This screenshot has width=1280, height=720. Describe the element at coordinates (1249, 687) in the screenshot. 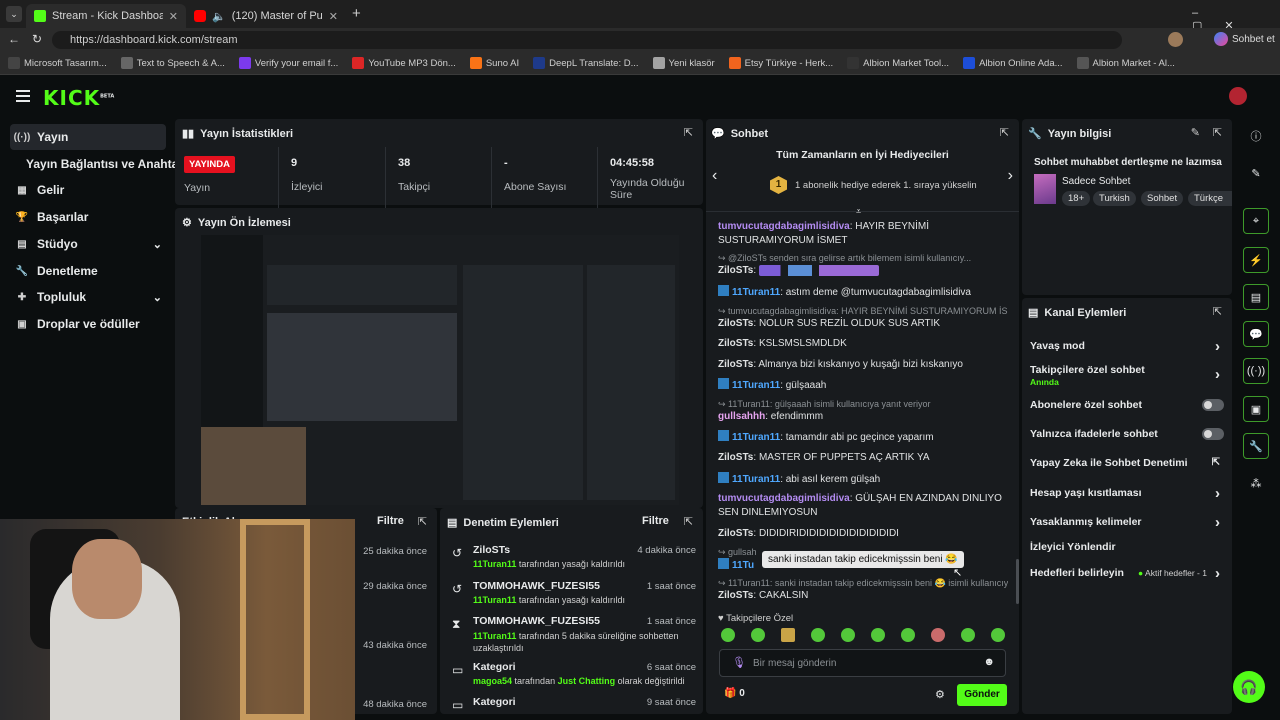

I see `support-button: 🎧` at that location.